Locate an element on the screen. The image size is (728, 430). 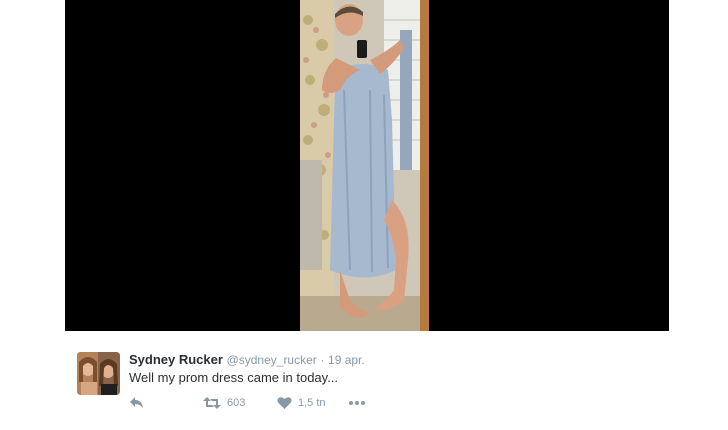
avatar-image is located at coordinates (98, 373).